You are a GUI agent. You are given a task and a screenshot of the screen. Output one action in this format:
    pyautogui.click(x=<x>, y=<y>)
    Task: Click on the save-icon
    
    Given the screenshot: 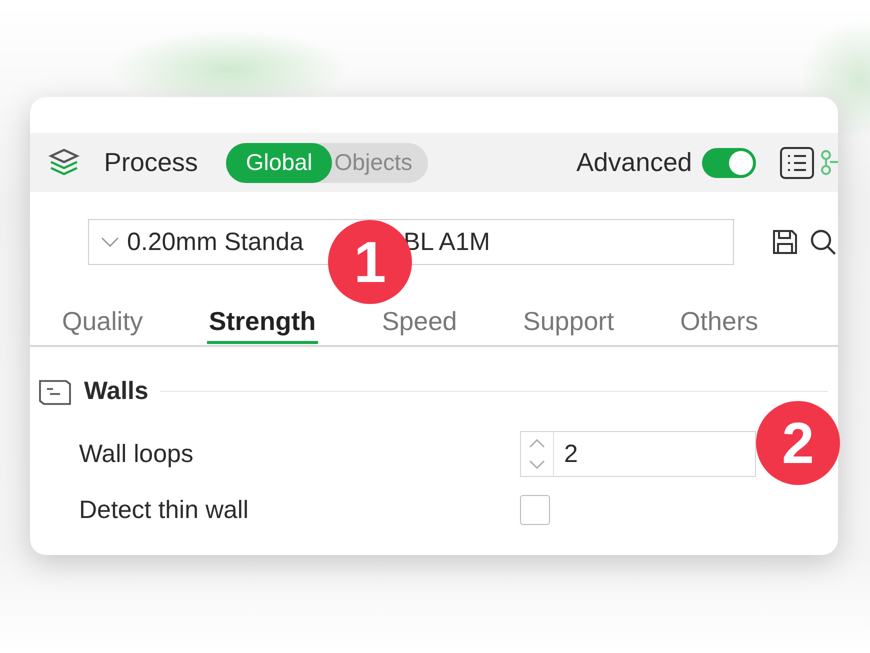 What is the action you would take?
    pyautogui.click(x=785, y=242)
    